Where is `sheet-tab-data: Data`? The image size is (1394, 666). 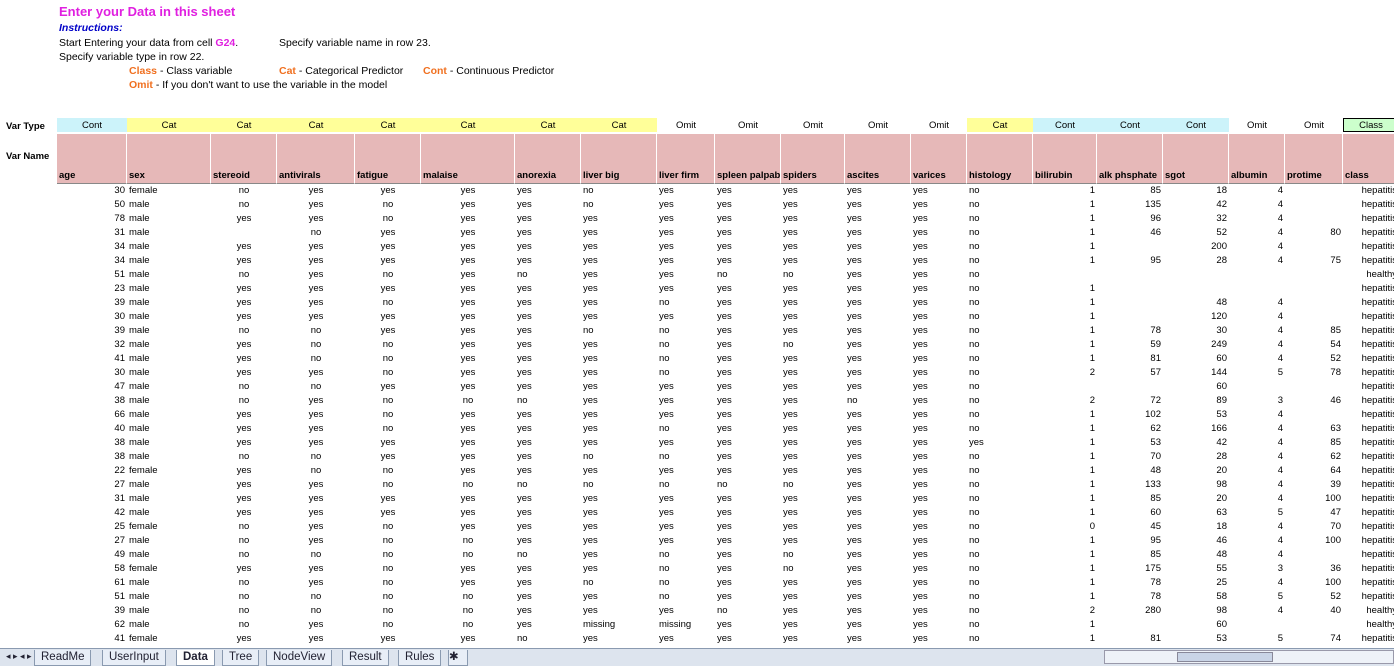 sheet-tab-data: Data is located at coordinates (195, 658).